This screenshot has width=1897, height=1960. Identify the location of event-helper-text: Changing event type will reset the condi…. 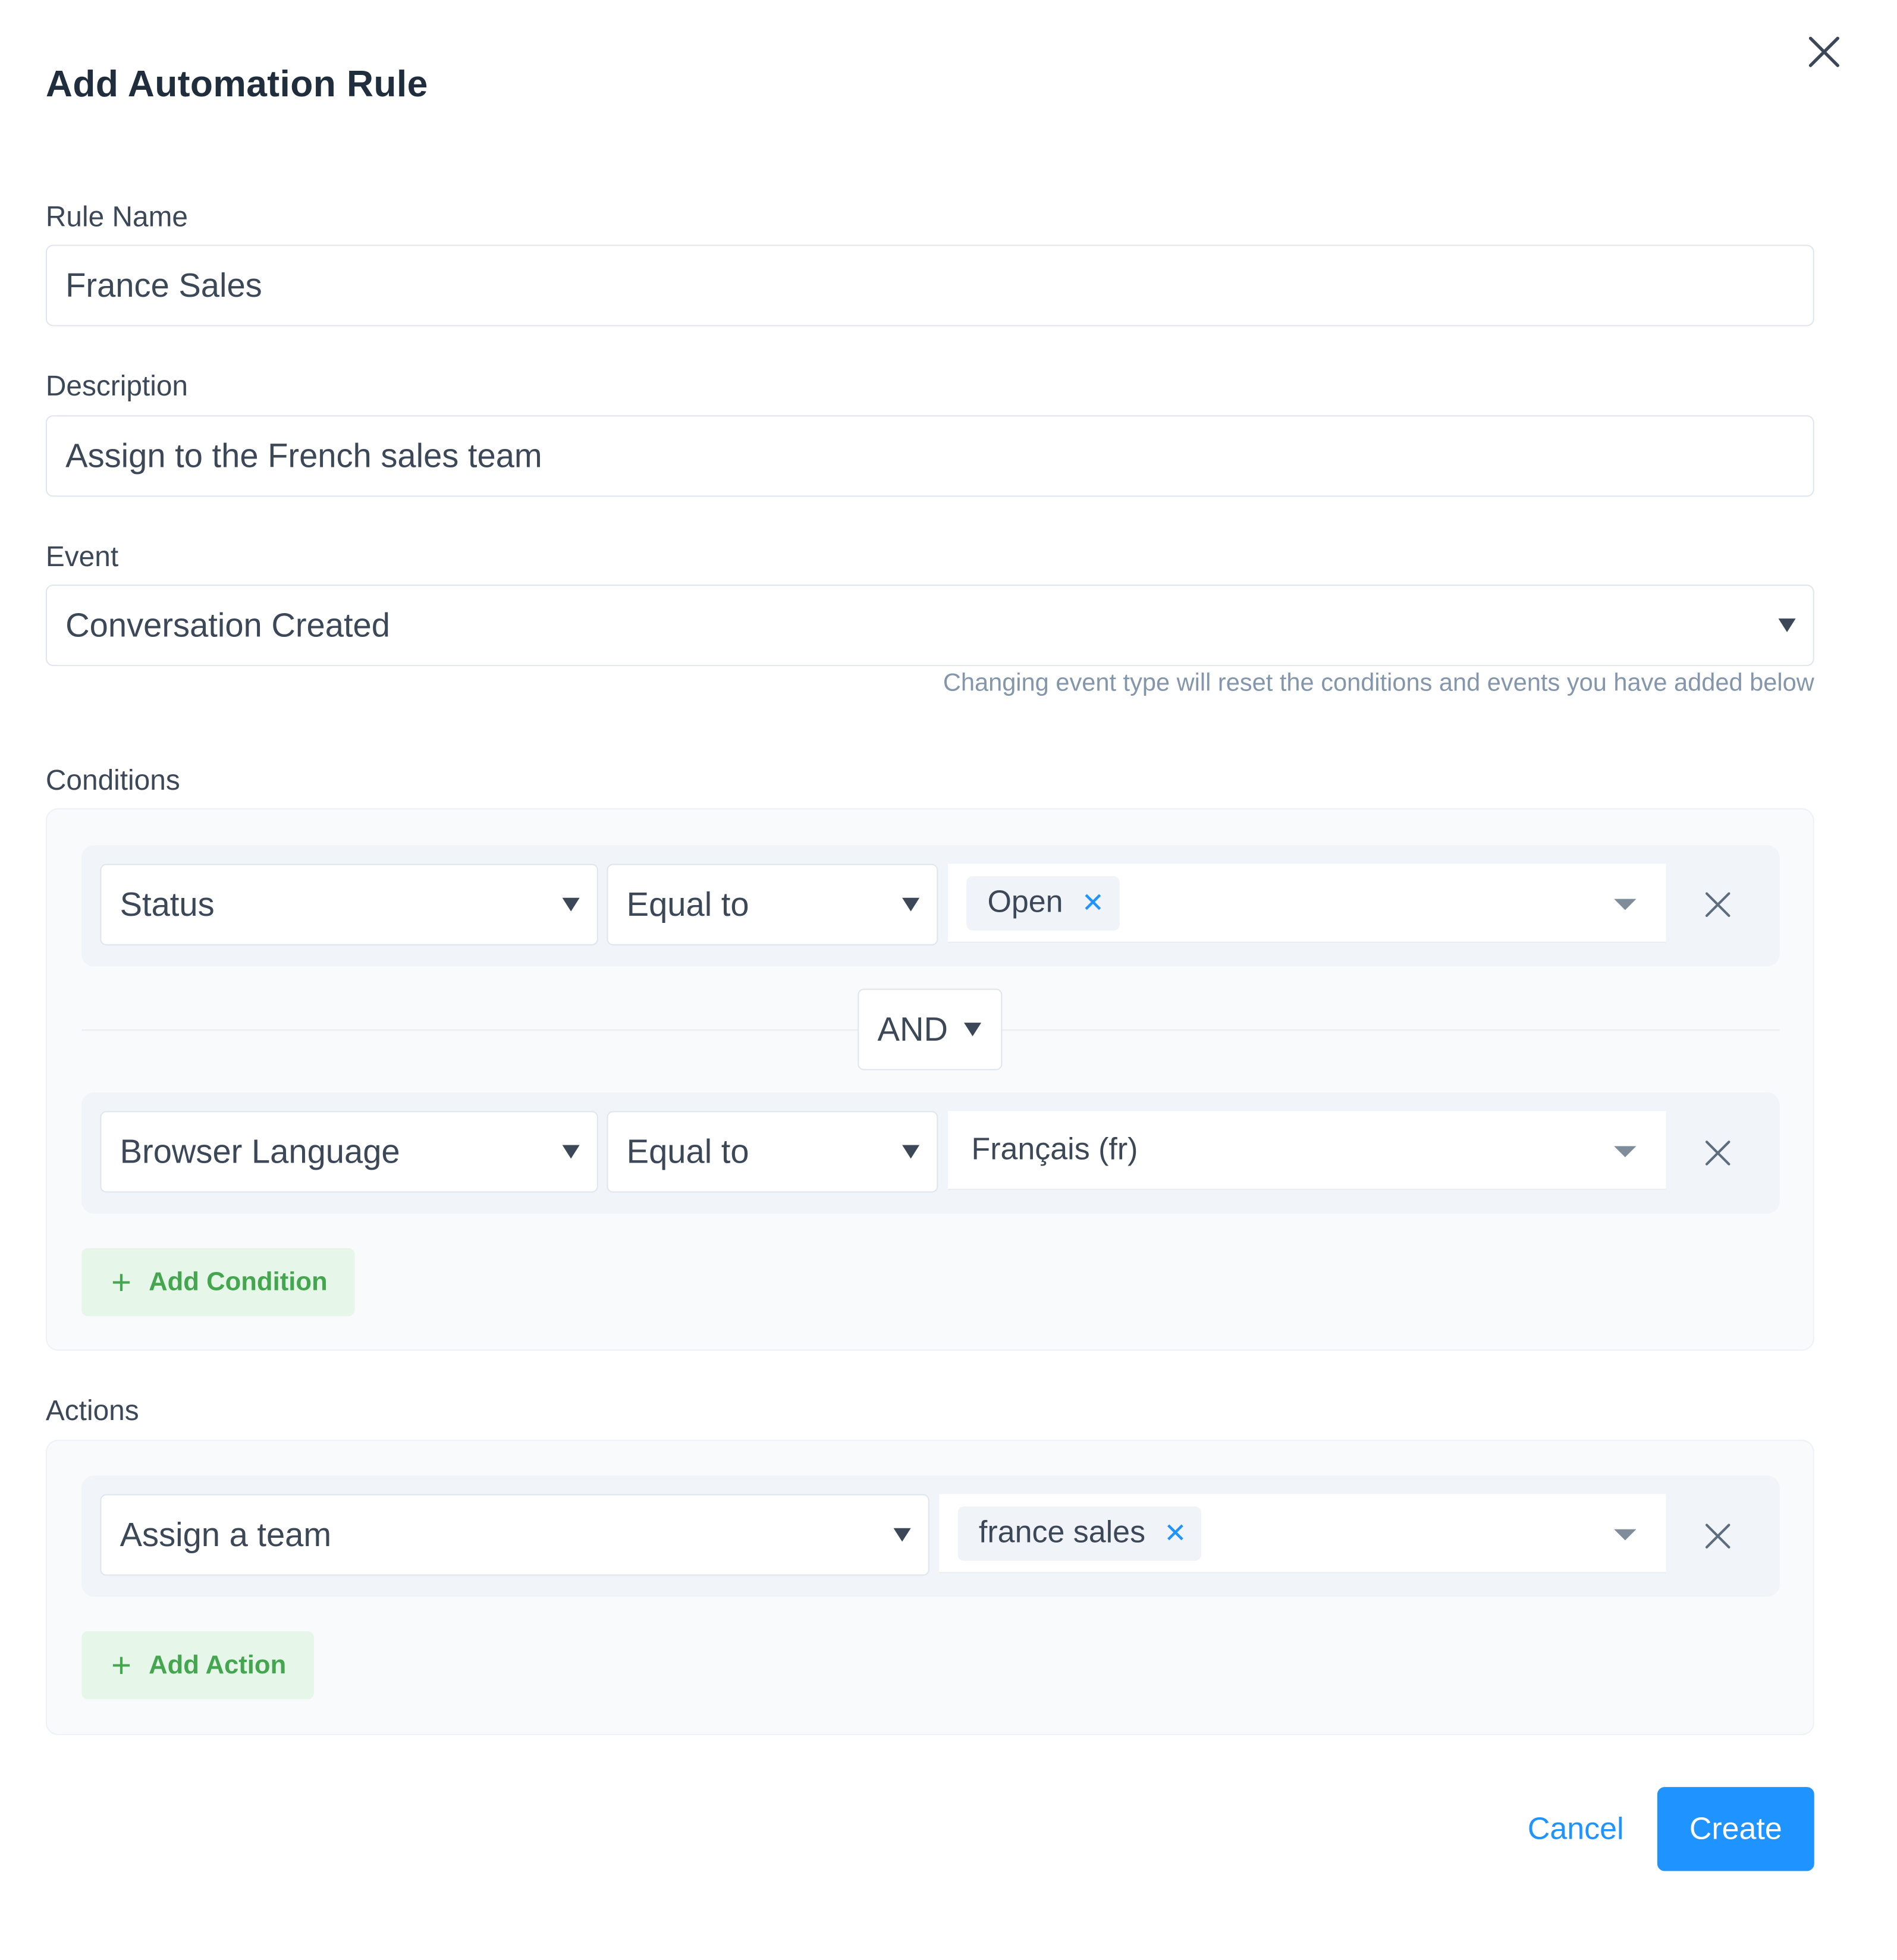
(1378, 684).